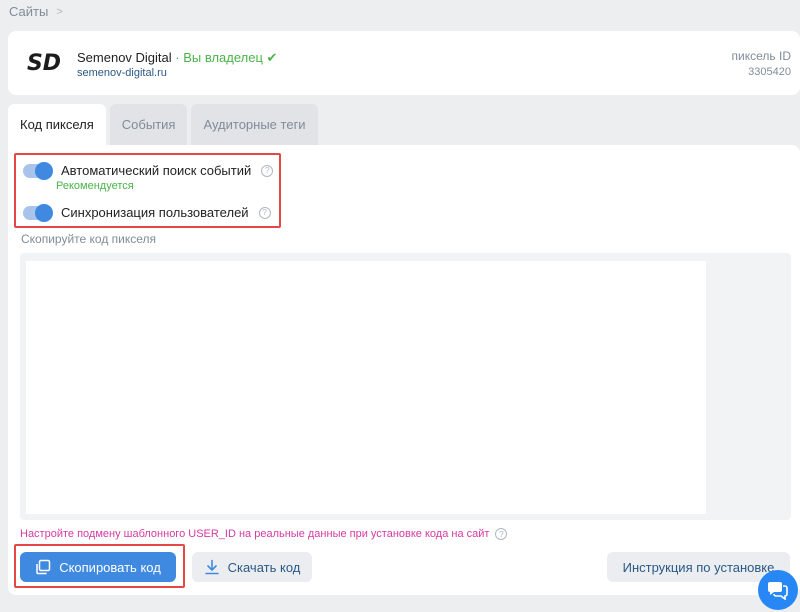  What do you see at coordinates (95, 186) in the screenshot?
I see `recommended-hint: Рекомендуется` at bounding box center [95, 186].